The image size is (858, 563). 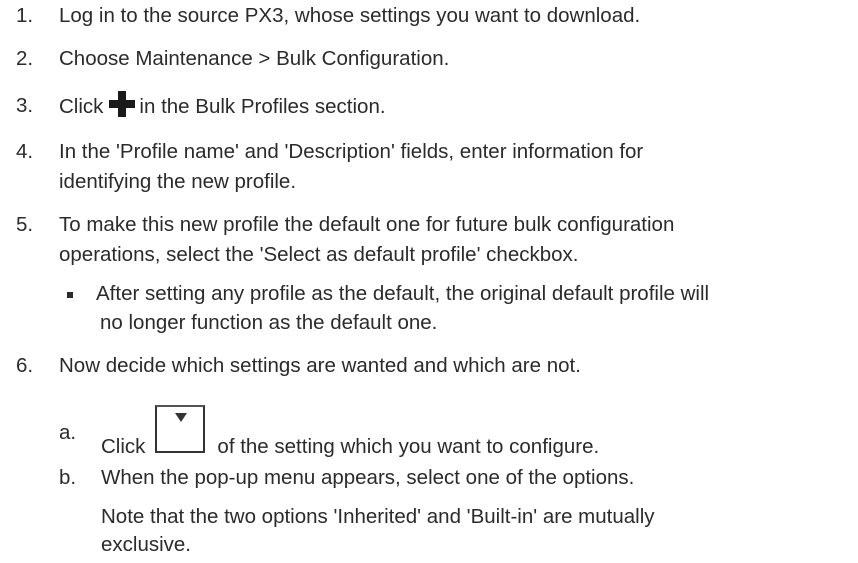 What do you see at coordinates (269, 322) in the screenshot?
I see `step-5-note-line-2: no longer function as the default one.` at bounding box center [269, 322].